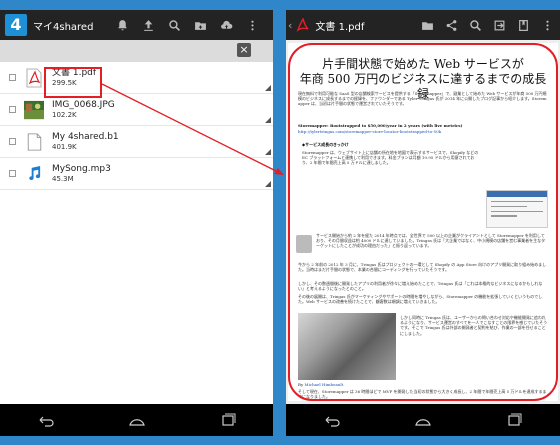 The image size is (560, 445). I want to click on section-heading: ◆サービス成長のきっかけ, so click(325, 144).